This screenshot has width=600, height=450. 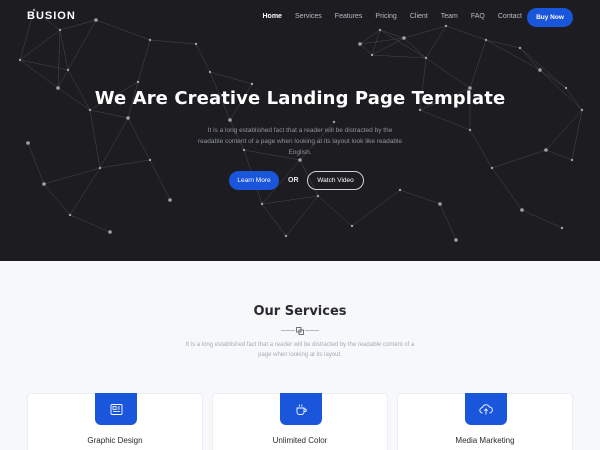 What do you see at coordinates (300, 311) in the screenshot?
I see `services-title: Our Services` at bounding box center [300, 311].